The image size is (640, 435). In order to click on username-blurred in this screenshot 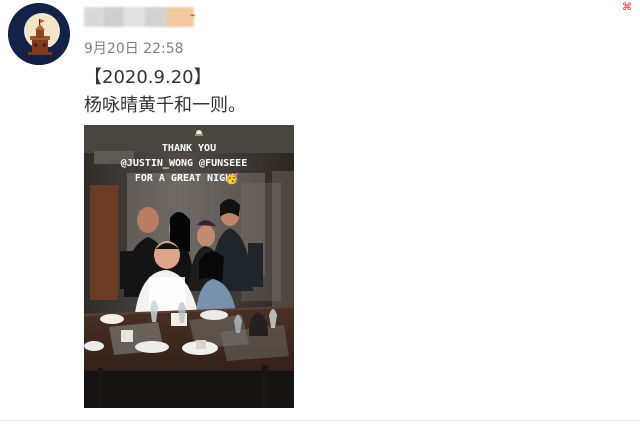, I will do `click(139, 17)`.